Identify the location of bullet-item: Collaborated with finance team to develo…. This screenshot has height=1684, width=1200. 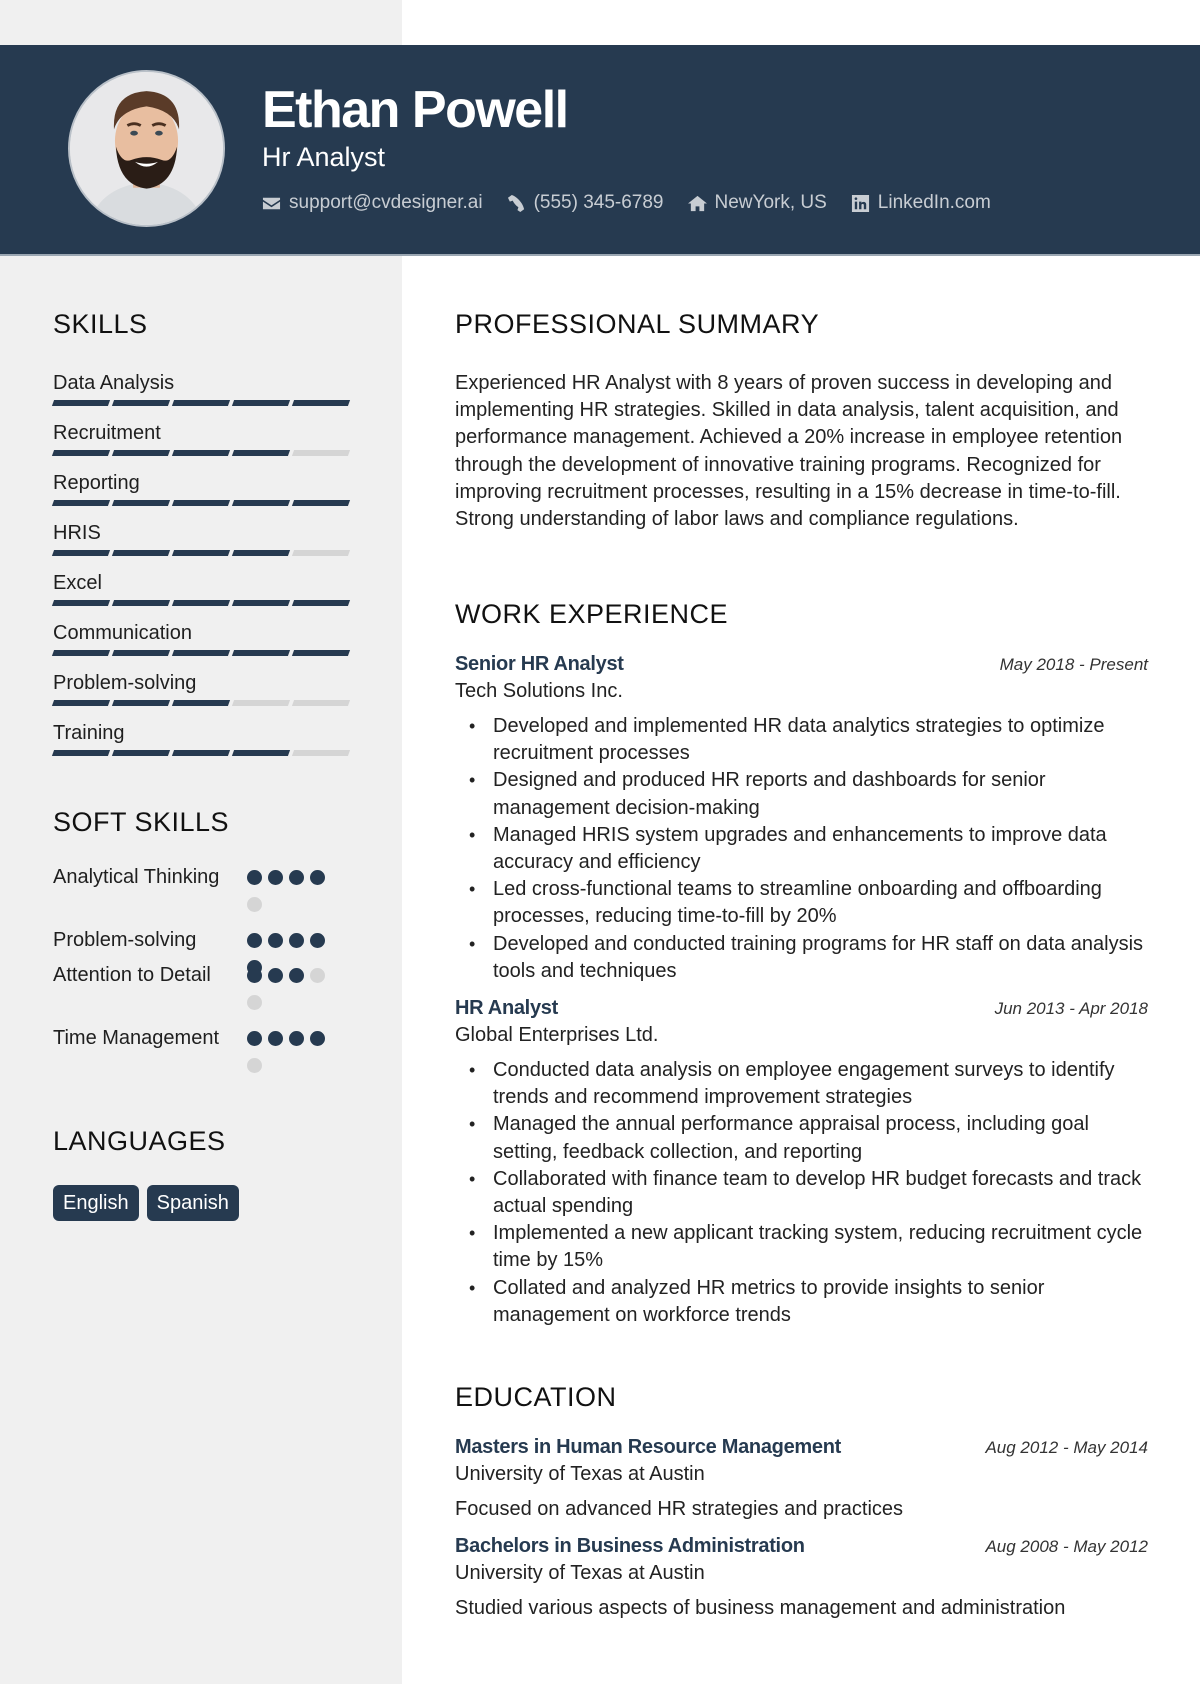
(801, 1193).